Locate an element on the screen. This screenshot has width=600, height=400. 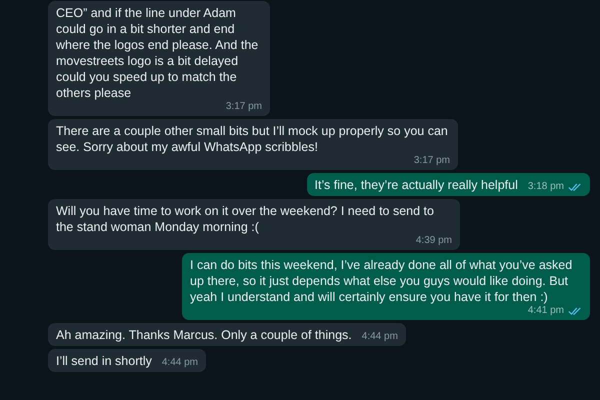
message-text: There are a couple other small bits but I’ll mock up properly so you can see. Sorry about my awful WhatsApp scribbles! is located at coordinates (252, 139).